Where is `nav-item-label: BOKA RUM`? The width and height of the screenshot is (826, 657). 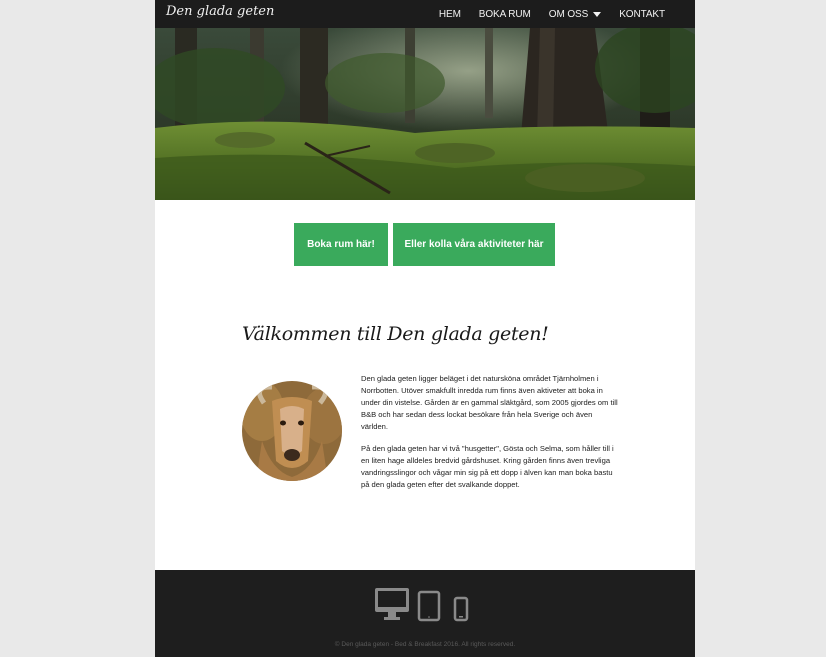 nav-item-label: BOKA RUM is located at coordinates (504, 14).